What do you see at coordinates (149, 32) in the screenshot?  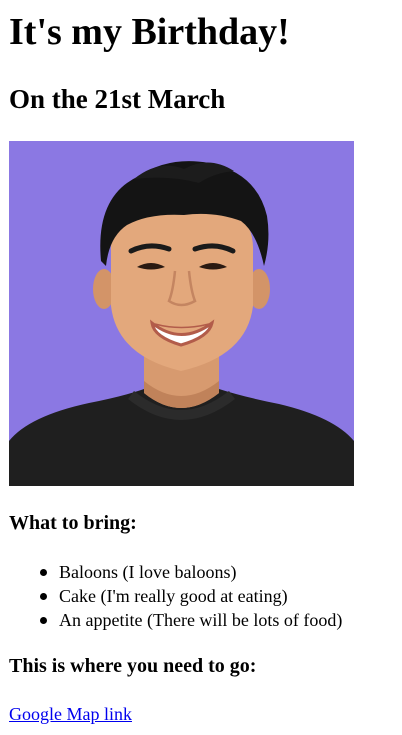 I see `page-title: It's my Birthday!` at bounding box center [149, 32].